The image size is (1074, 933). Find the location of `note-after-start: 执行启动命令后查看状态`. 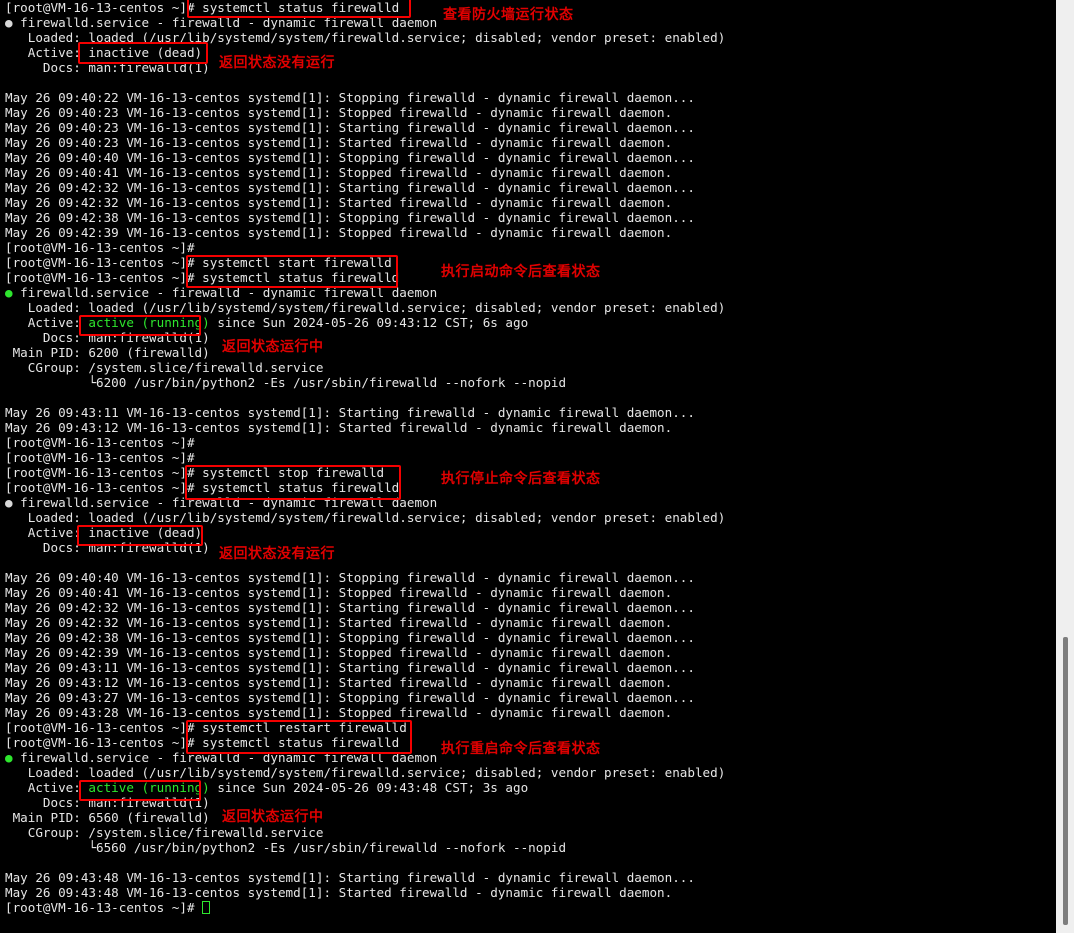

note-after-start: 执行启动命令后查看状态 is located at coordinates (521, 272).